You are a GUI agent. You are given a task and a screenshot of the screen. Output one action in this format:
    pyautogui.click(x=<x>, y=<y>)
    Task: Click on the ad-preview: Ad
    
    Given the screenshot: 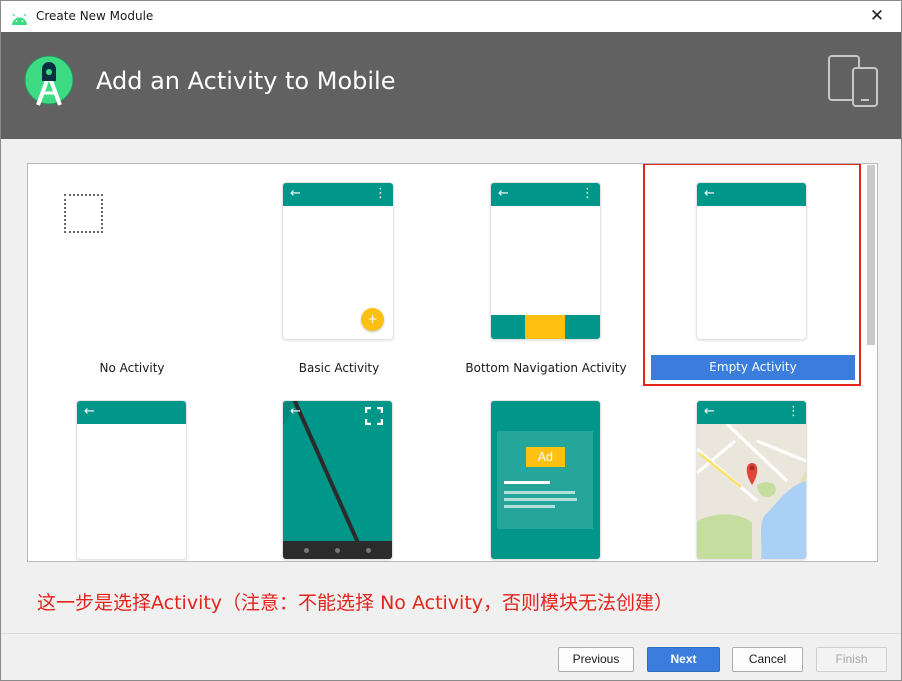 What is the action you would take?
    pyautogui.click(x=545, y=480)
    